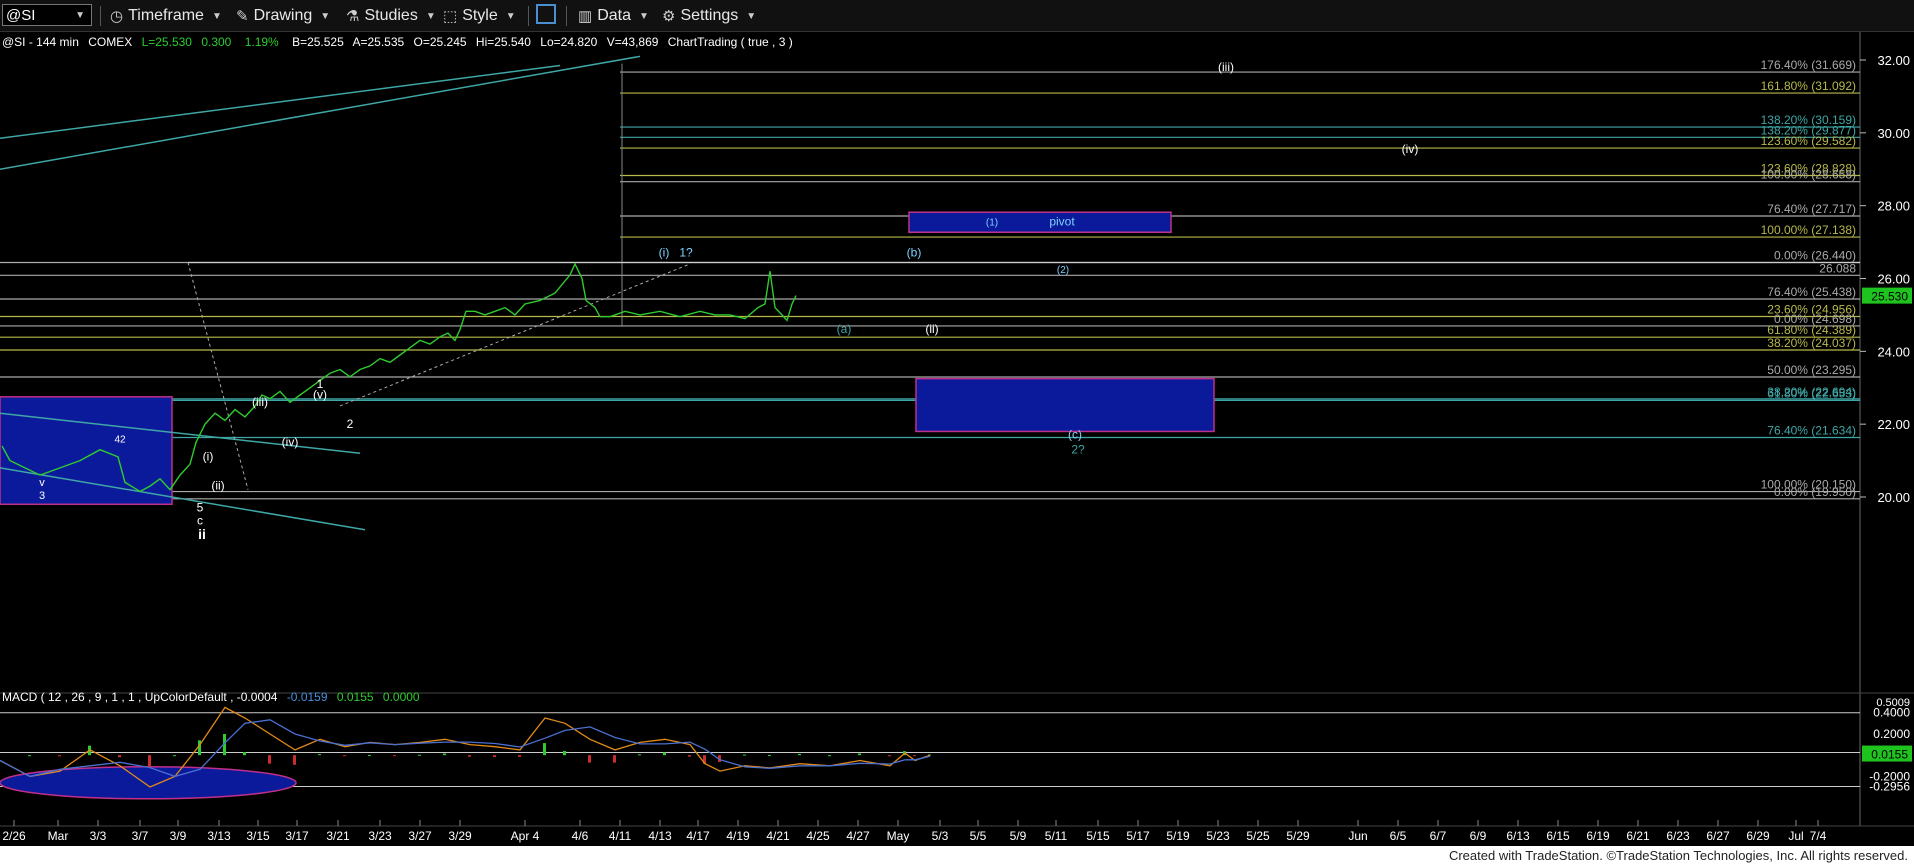 This screenshot has width=1914, height=866. What do you see at coordinates (818, 836) in the screenshot?
I see `time-tick-label: 4/25` at bounding box center [818, 836].